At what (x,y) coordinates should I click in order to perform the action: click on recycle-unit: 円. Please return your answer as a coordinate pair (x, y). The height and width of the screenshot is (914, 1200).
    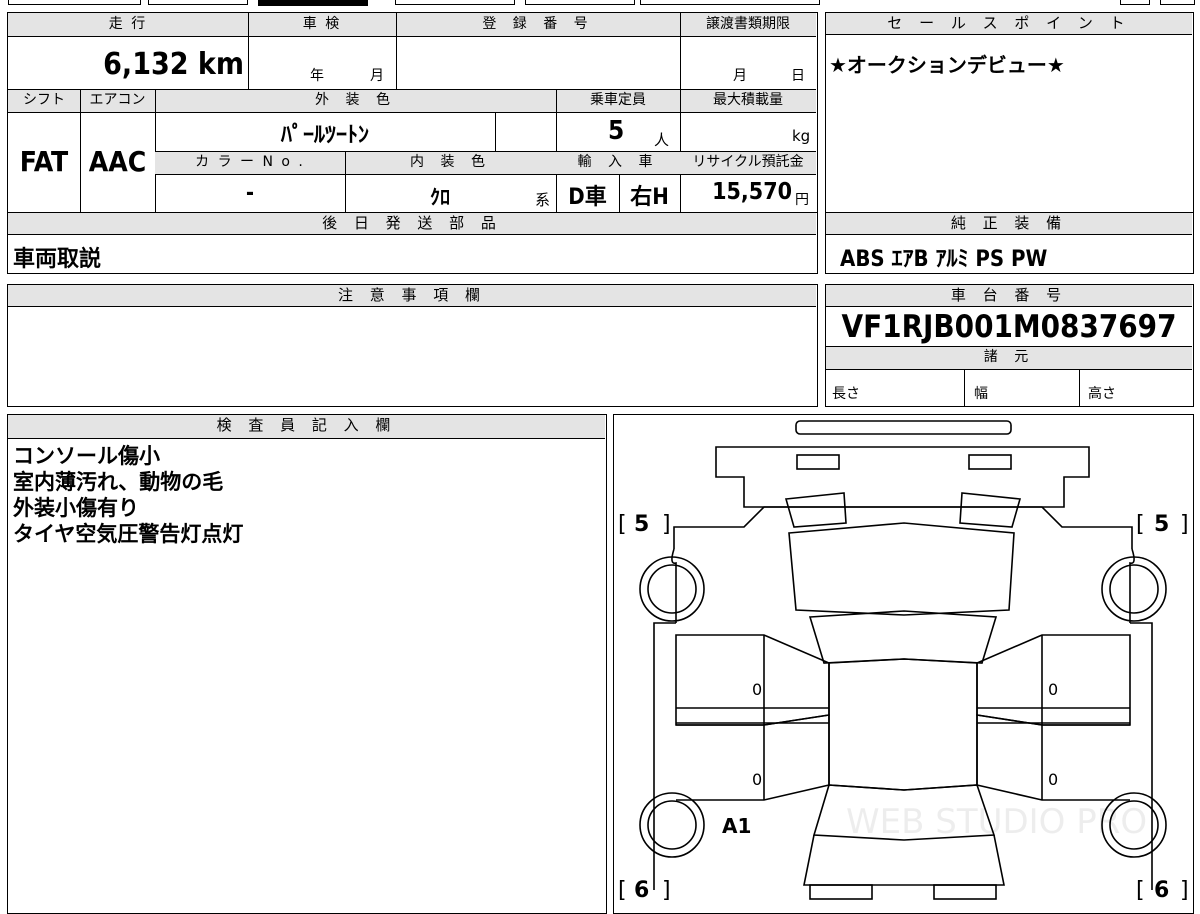
    Looking at the image, I should click on (802, 200).